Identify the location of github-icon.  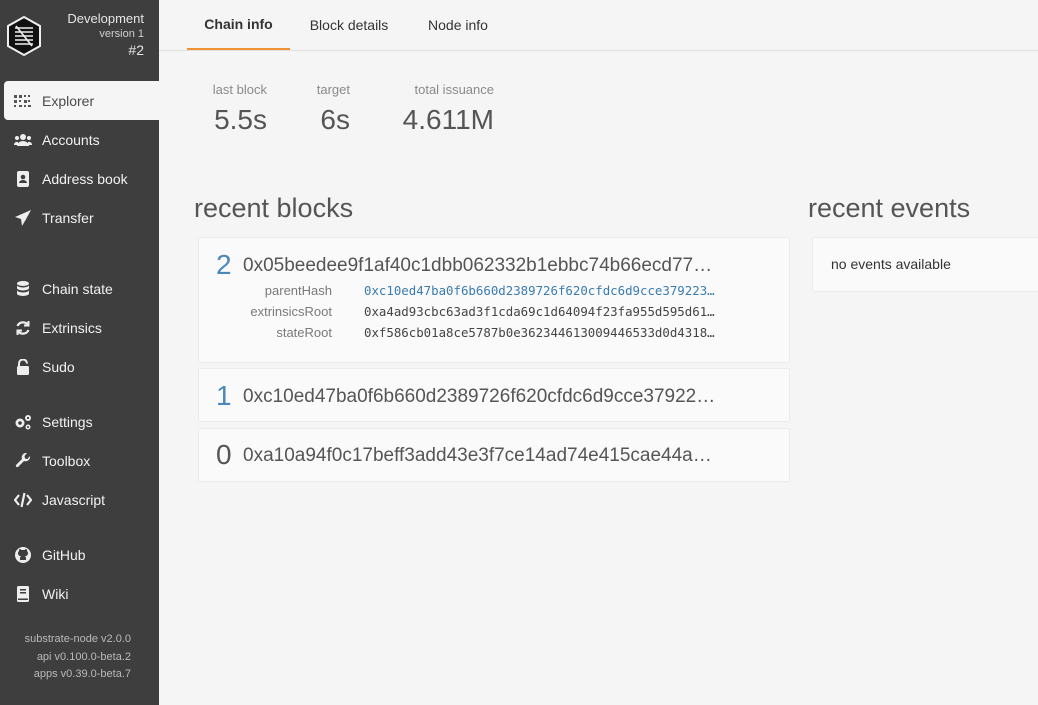
(23, 554).